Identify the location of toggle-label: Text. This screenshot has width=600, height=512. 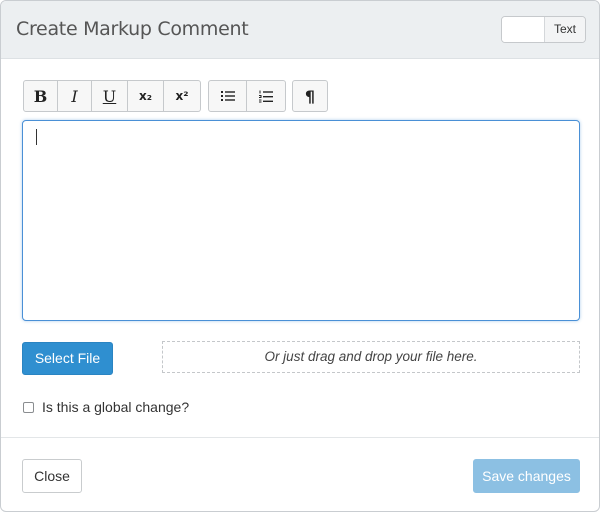
(564, 29).